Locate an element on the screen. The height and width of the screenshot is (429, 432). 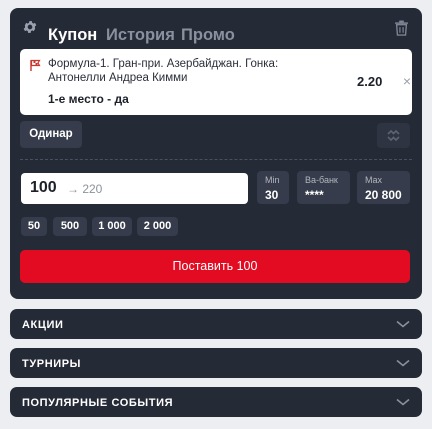
quick-amount-500: 500 is located at coordinates (70, 226).